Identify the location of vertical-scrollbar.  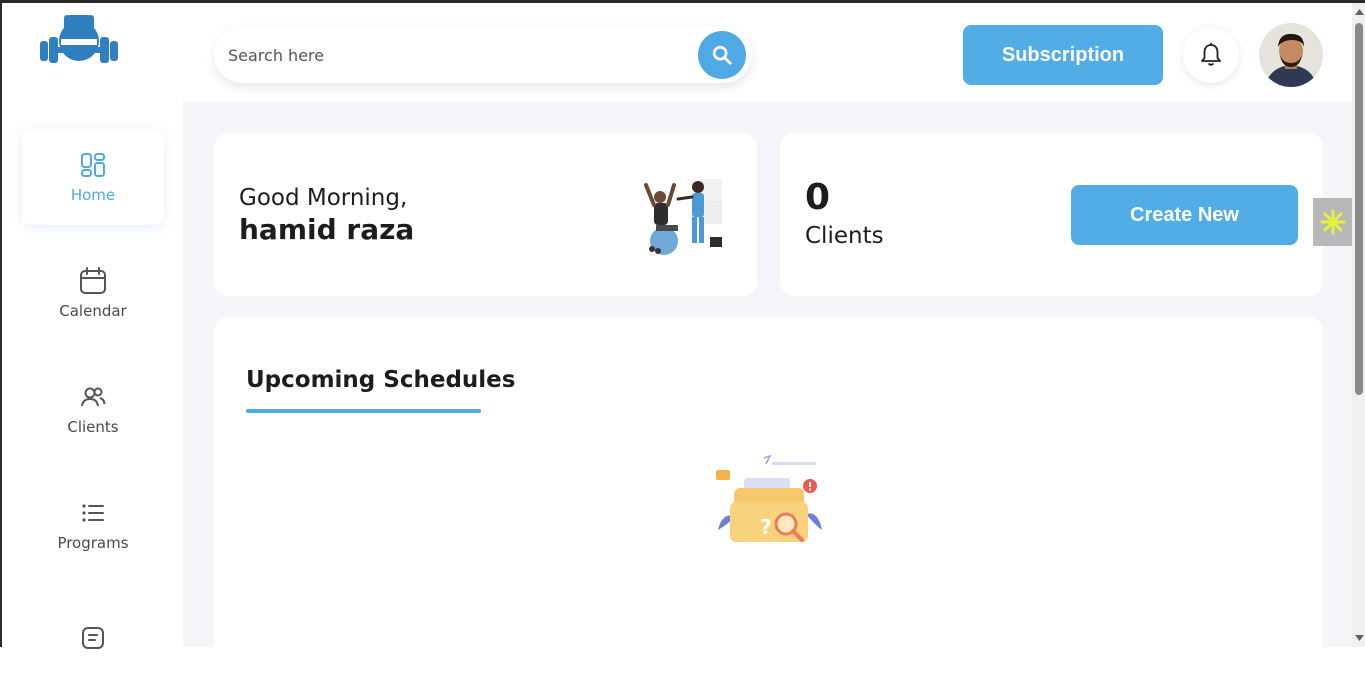
(1358, 325).